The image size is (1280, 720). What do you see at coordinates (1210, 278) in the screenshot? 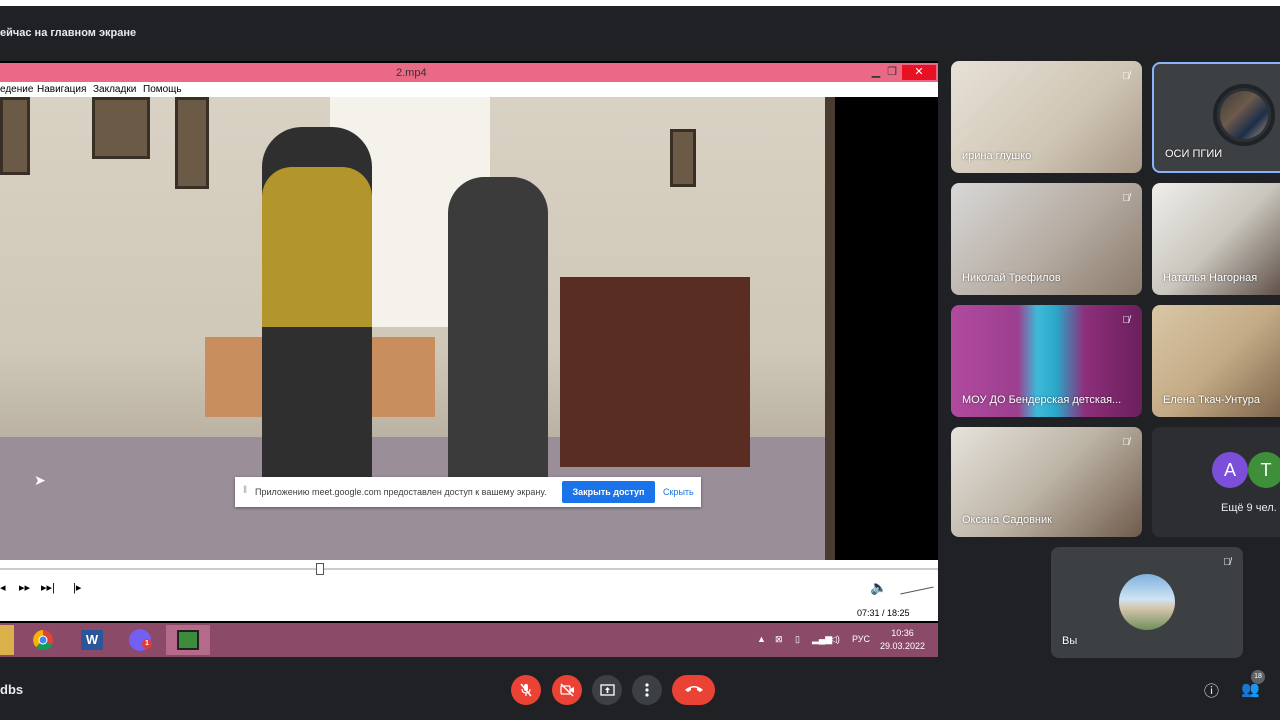
I see `participant-name: Наталья Нагорная` at bounding box center [1210, 278].